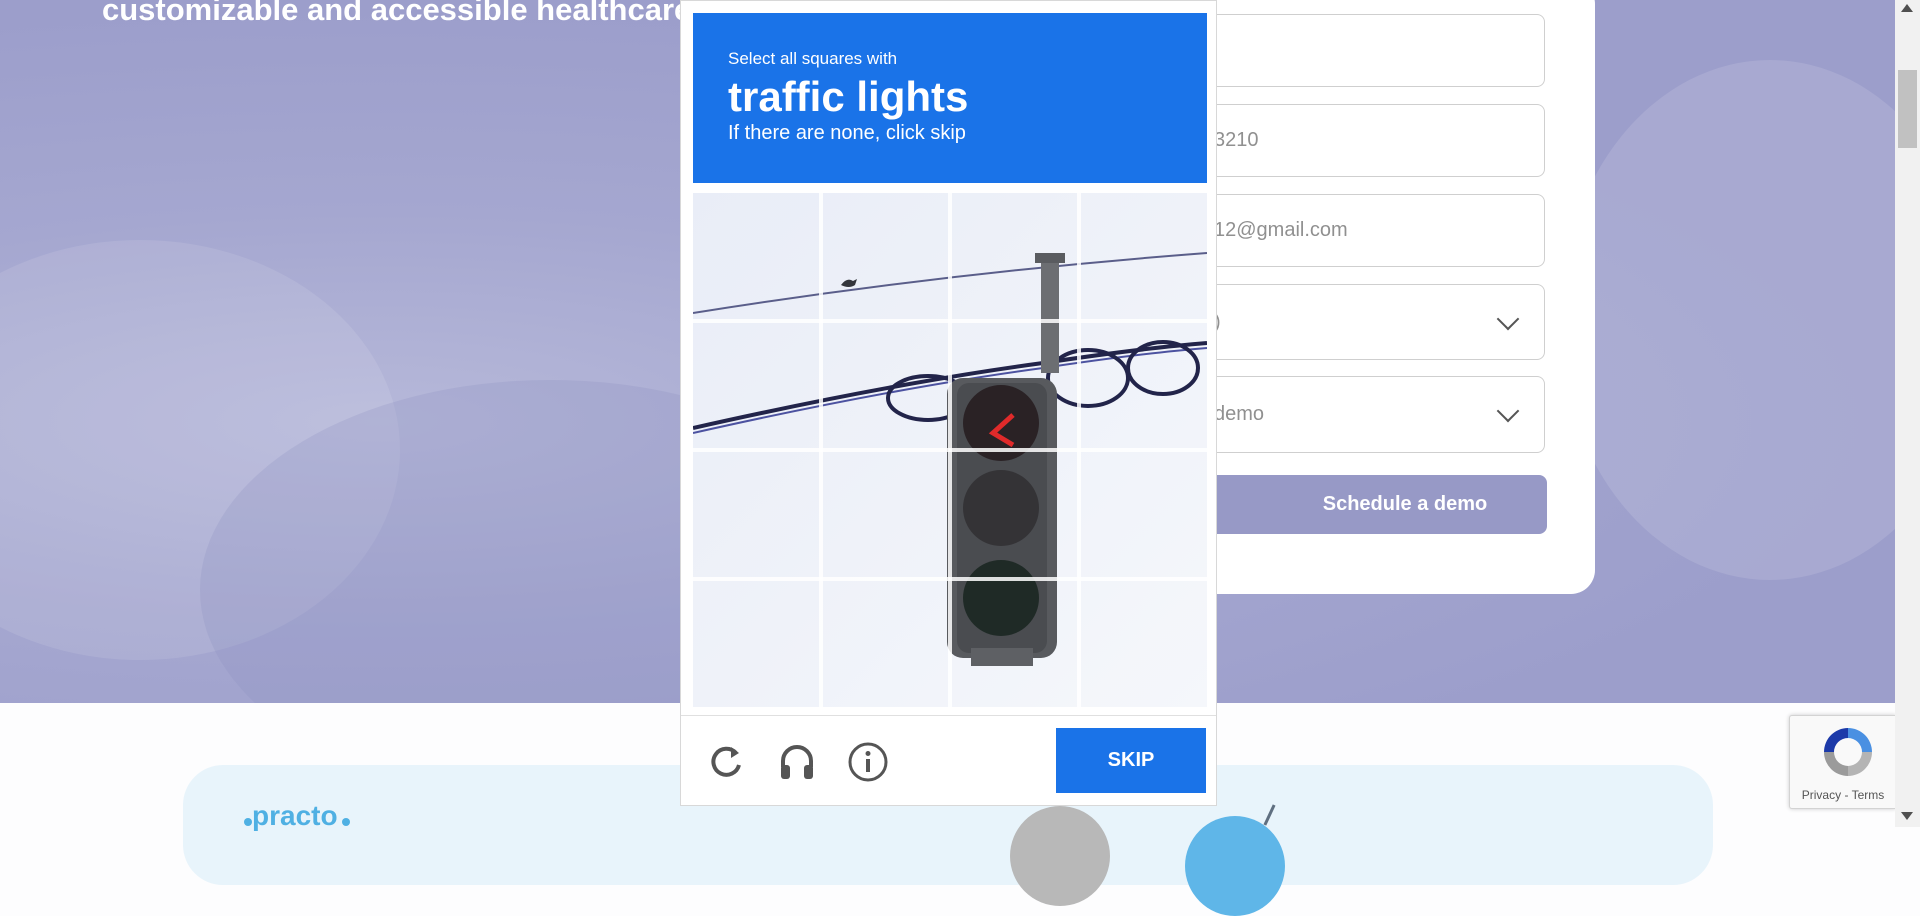 This screenshot has height=916, width=1920. What do you see at coordinates (1848, 752) in the screenshot?
I see `recaptcha-logo-icon` at bounding box center [1848, 752].